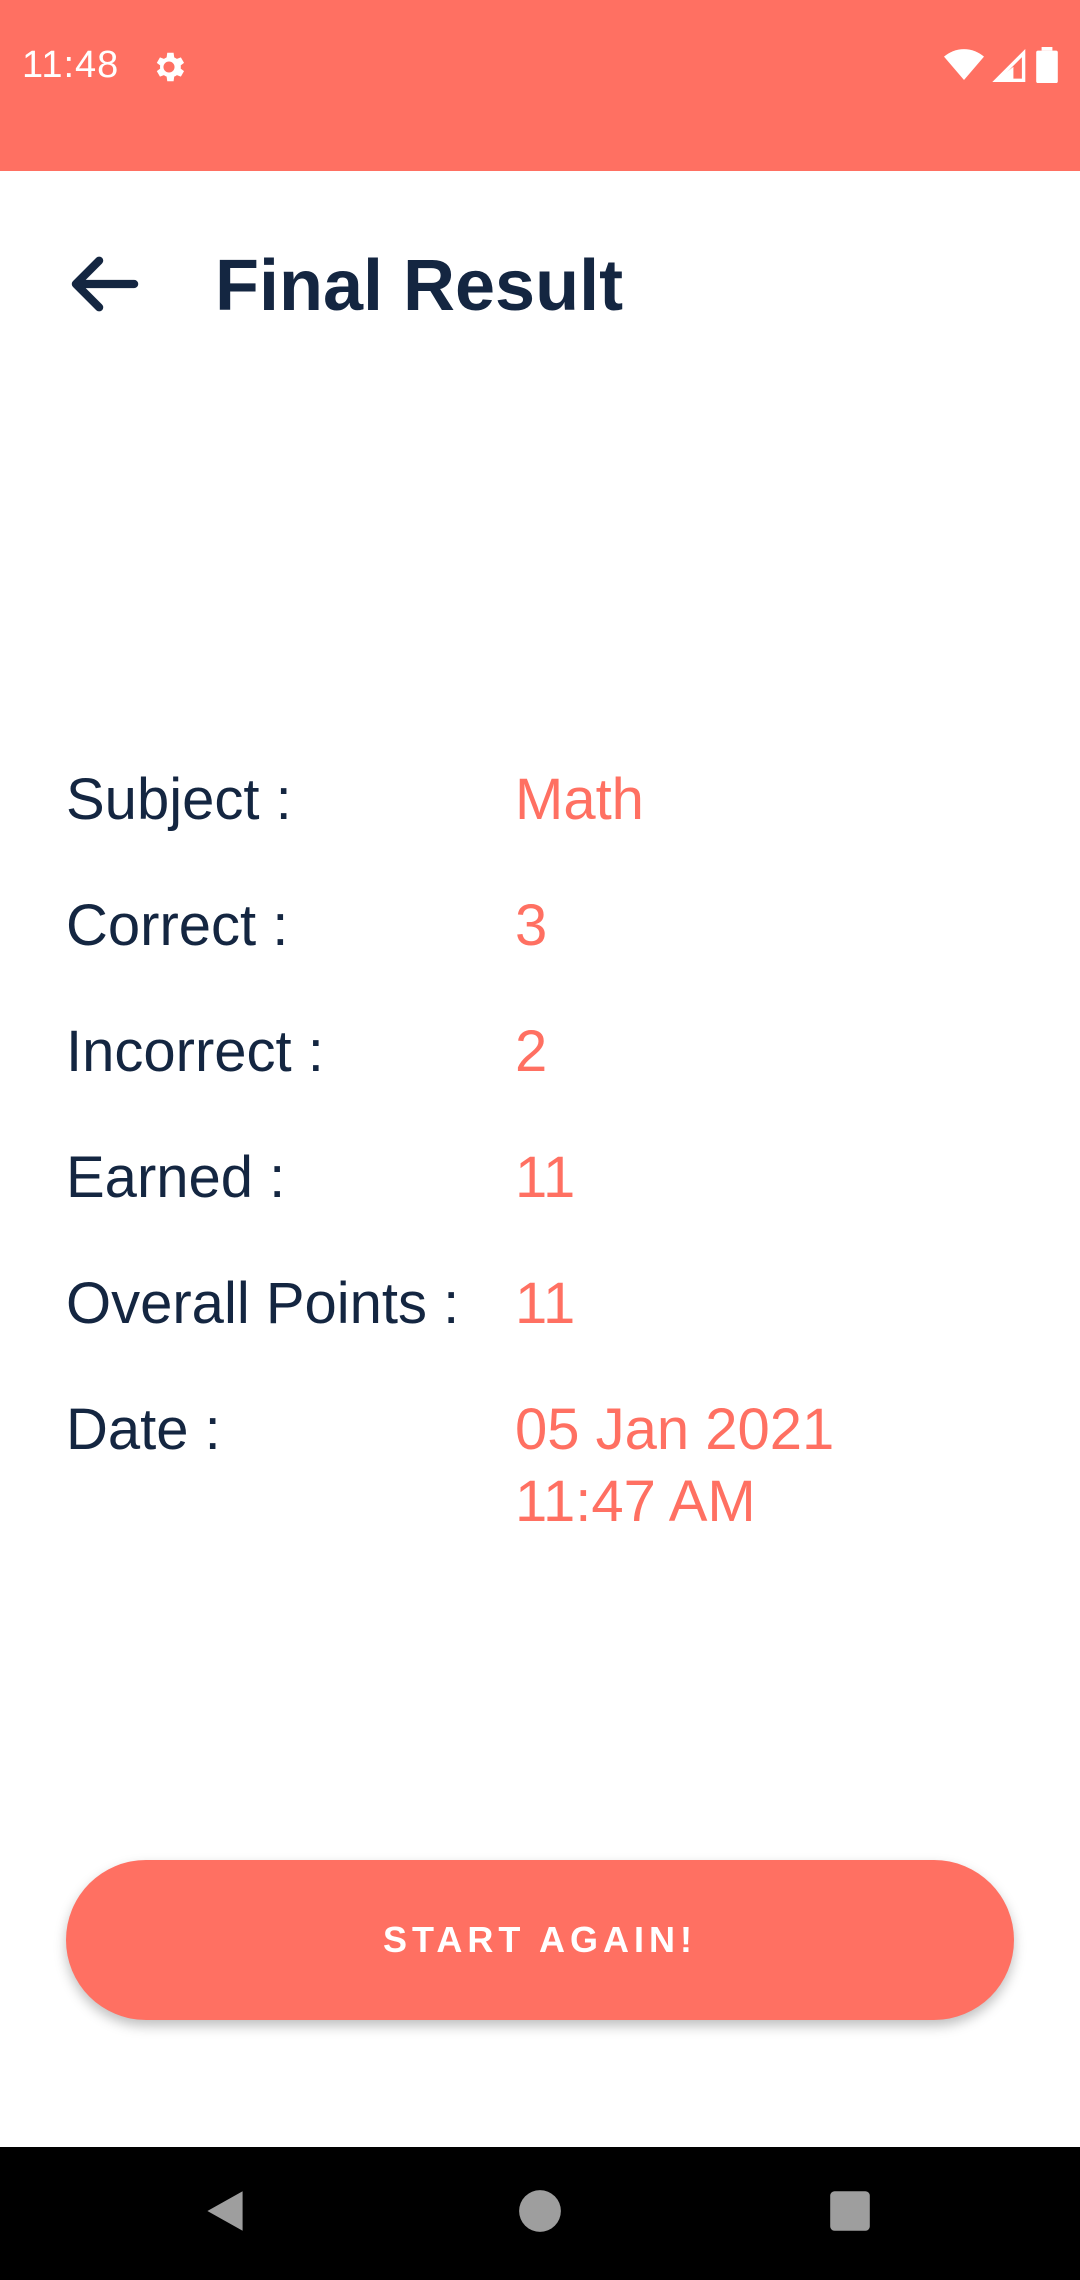 This screenshot has height=2280, width=1080. What do you see at coordinates (419, 286) in the screenshot?
I see `page-title: Final Result` at bounding box center [419, 286].